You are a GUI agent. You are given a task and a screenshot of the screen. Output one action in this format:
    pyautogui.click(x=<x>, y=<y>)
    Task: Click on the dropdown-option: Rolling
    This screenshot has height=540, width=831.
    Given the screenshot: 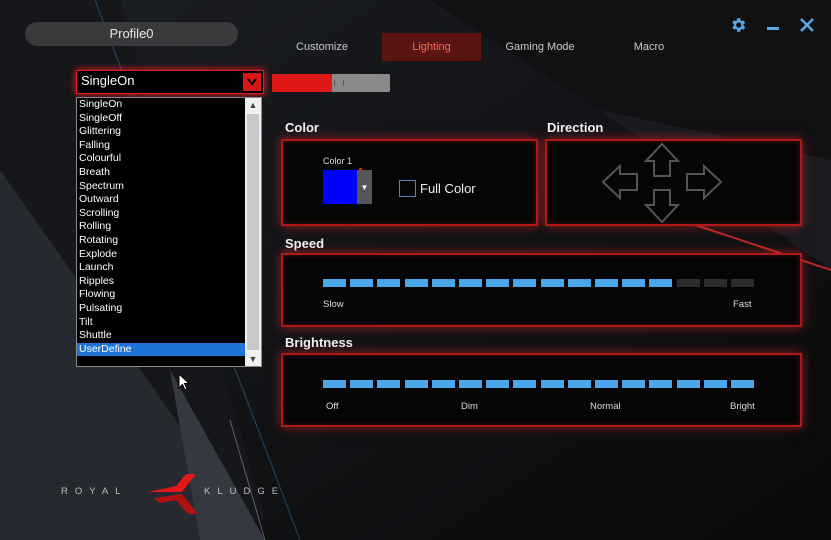 What is the action you would take?
    pyautogui.click(x=161, y=227)
    